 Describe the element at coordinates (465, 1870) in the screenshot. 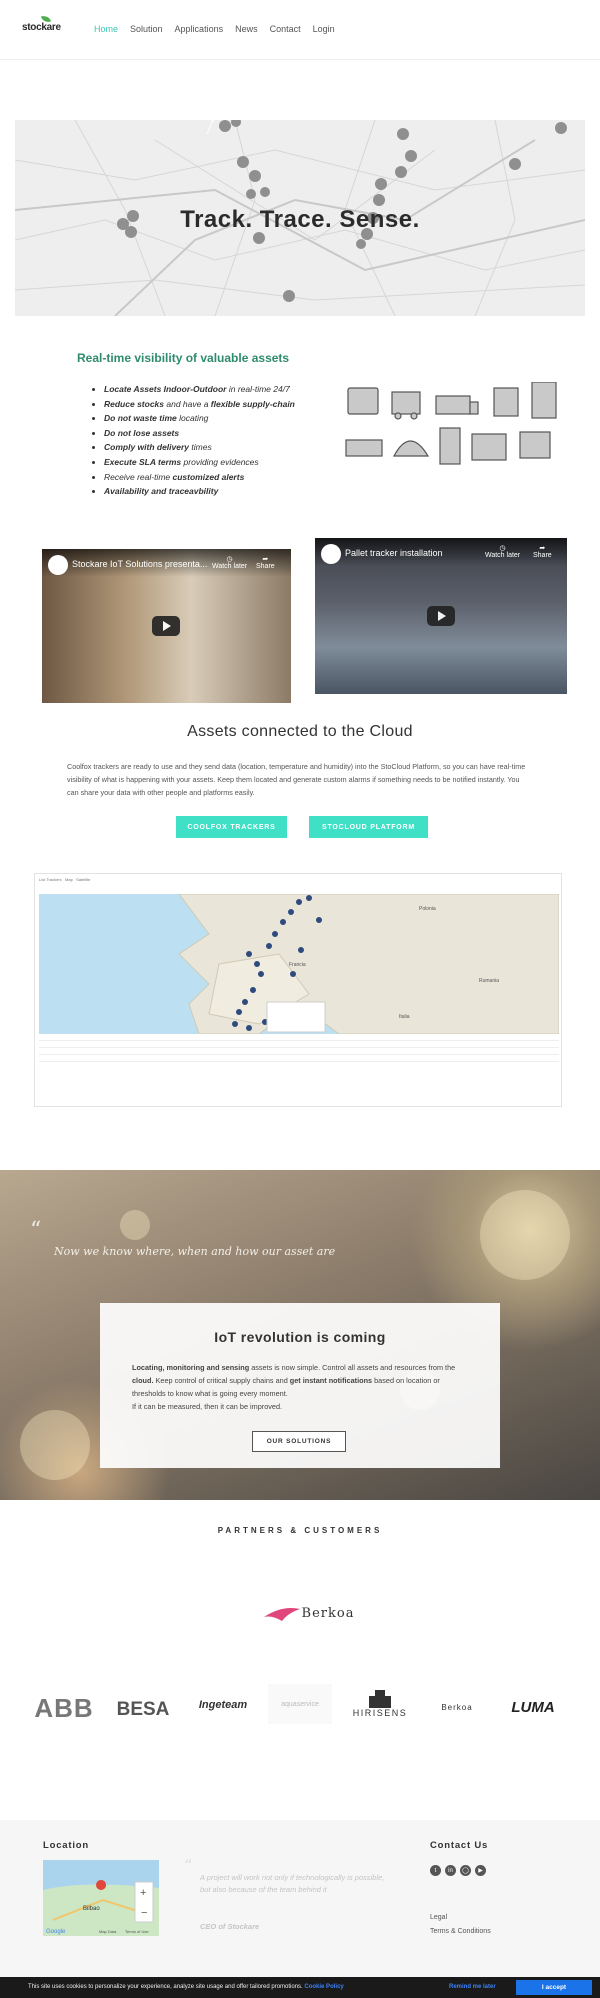

I see `instagram-icon: ◯` at that location.